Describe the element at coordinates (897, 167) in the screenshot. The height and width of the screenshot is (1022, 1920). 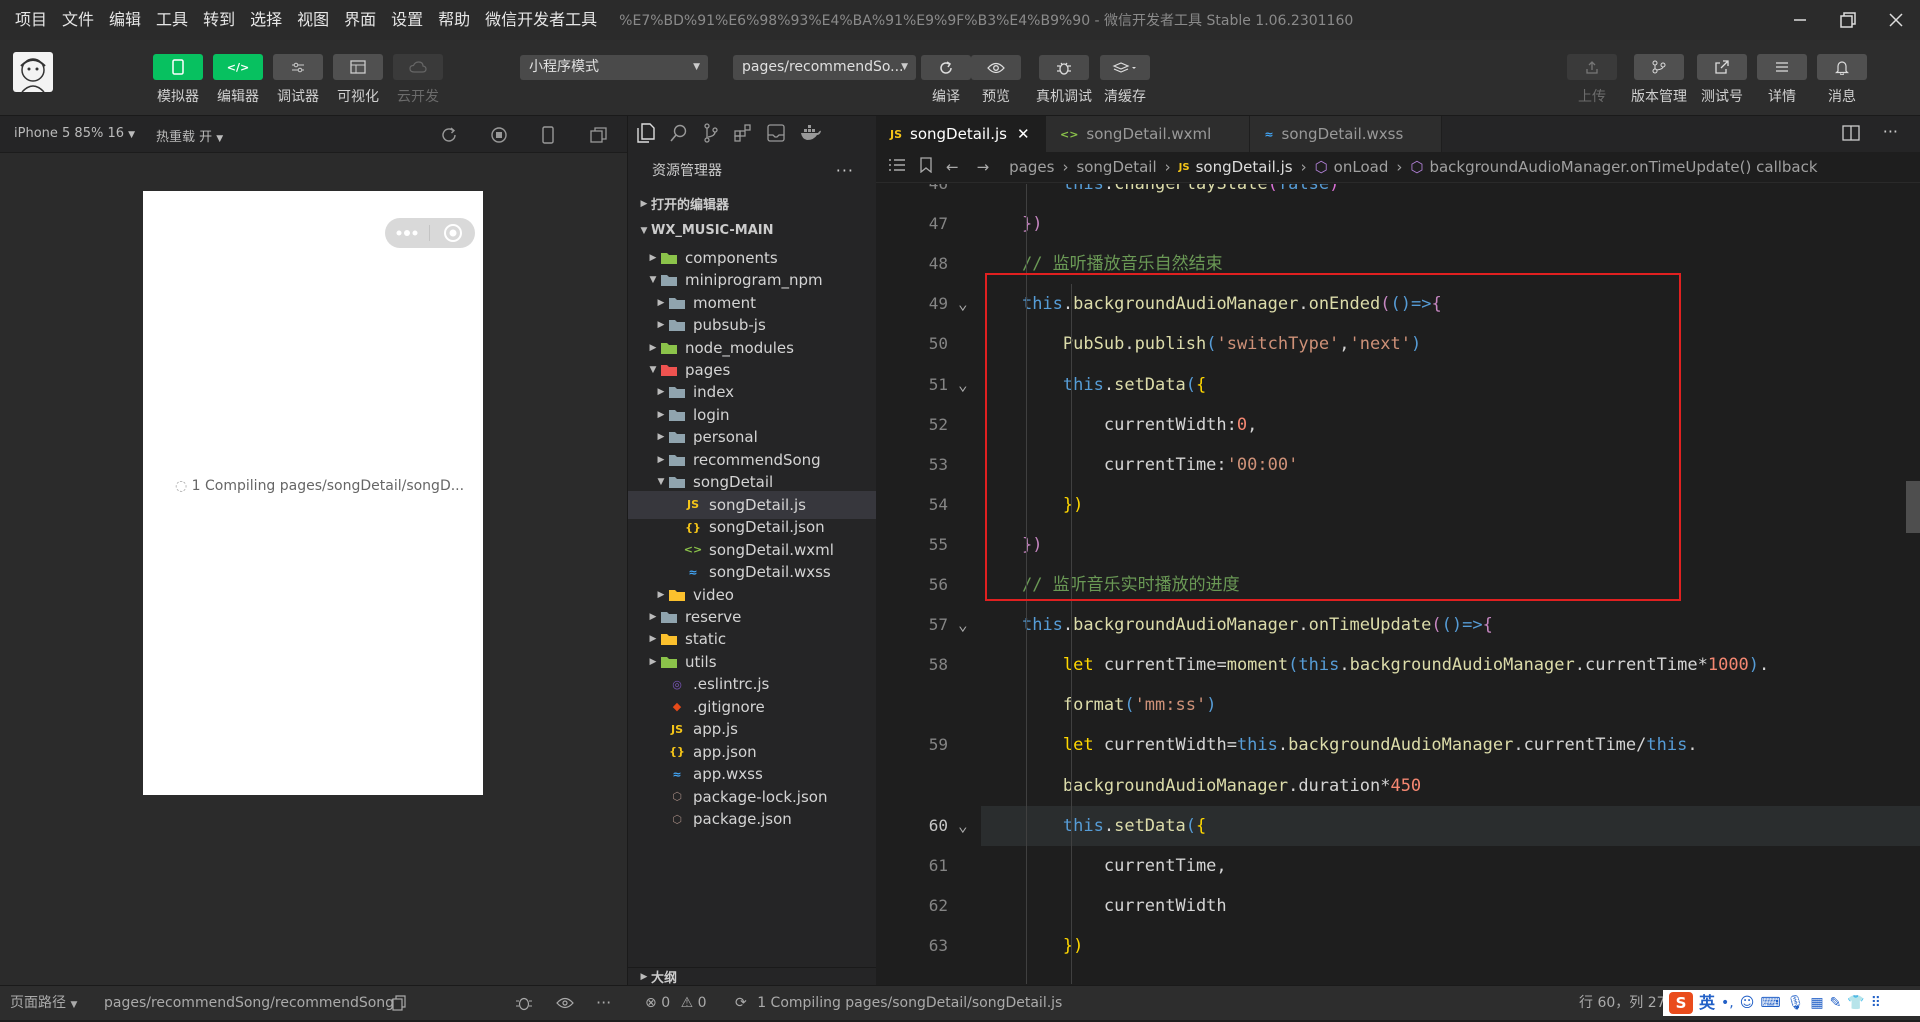
I see `list-icon` at that location.